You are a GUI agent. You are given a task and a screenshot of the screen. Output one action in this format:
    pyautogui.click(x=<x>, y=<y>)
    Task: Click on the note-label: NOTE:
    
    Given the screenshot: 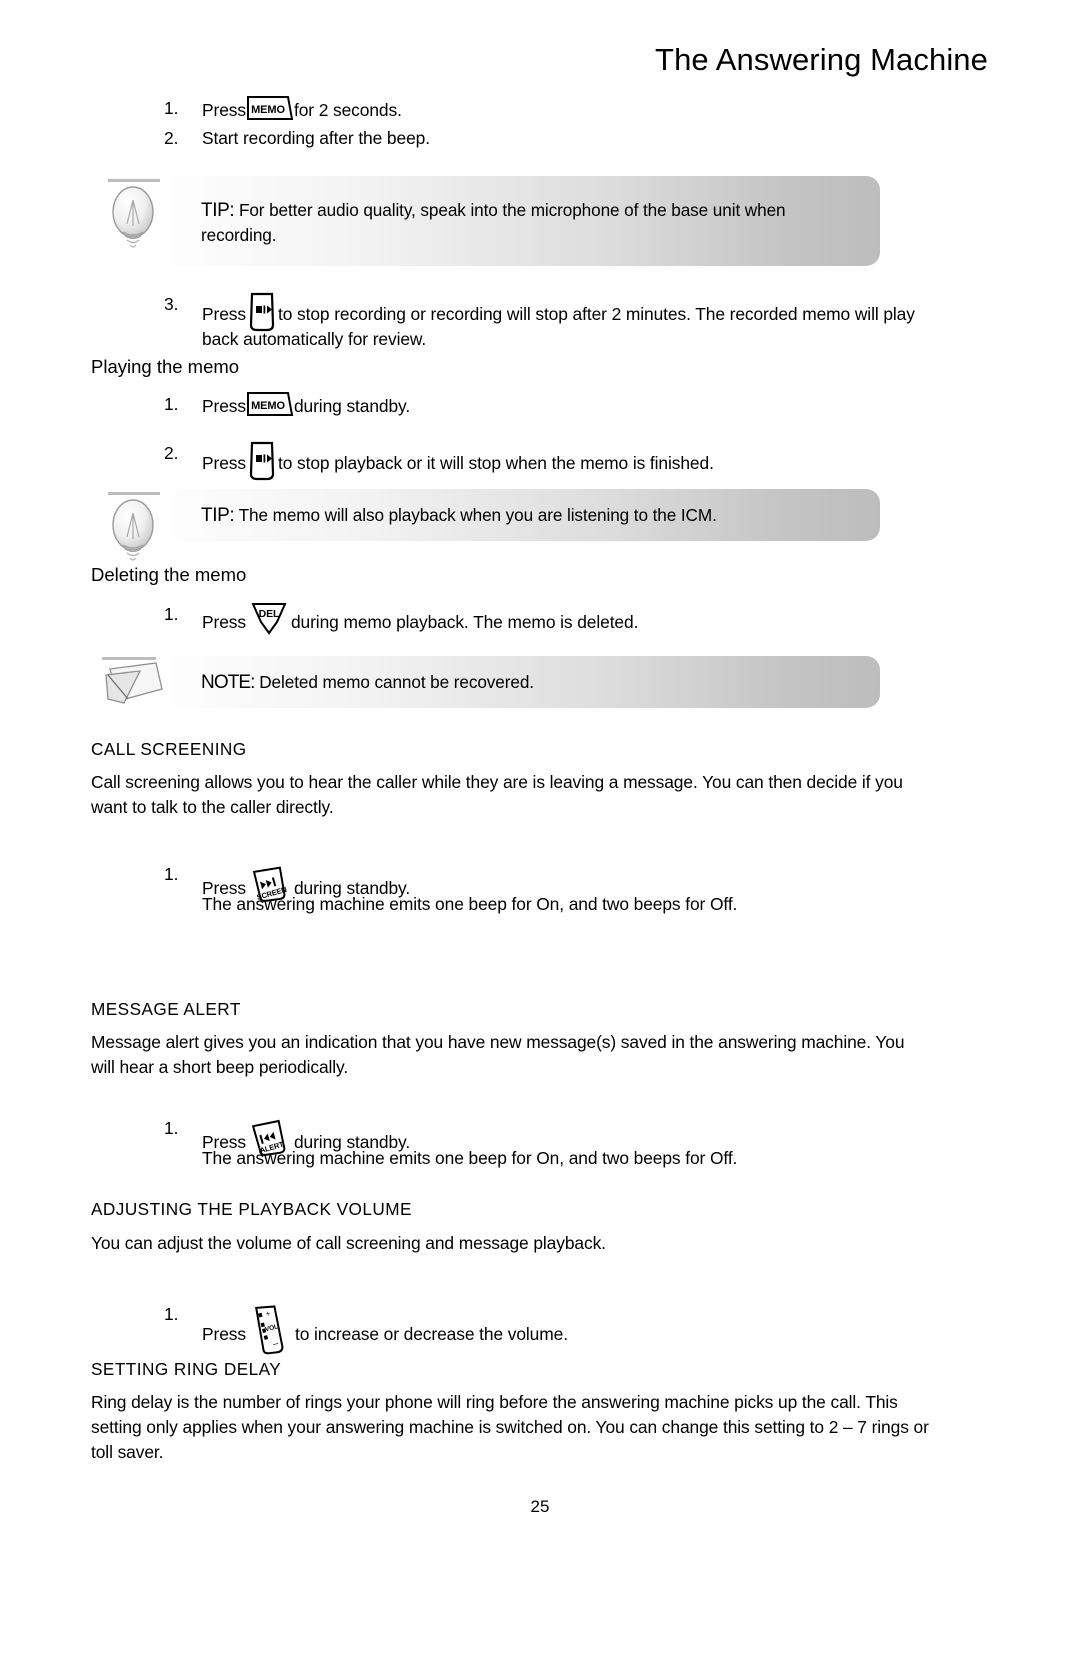 What is the action you would take?
    pyautogui.click(x=228, y=682)
    